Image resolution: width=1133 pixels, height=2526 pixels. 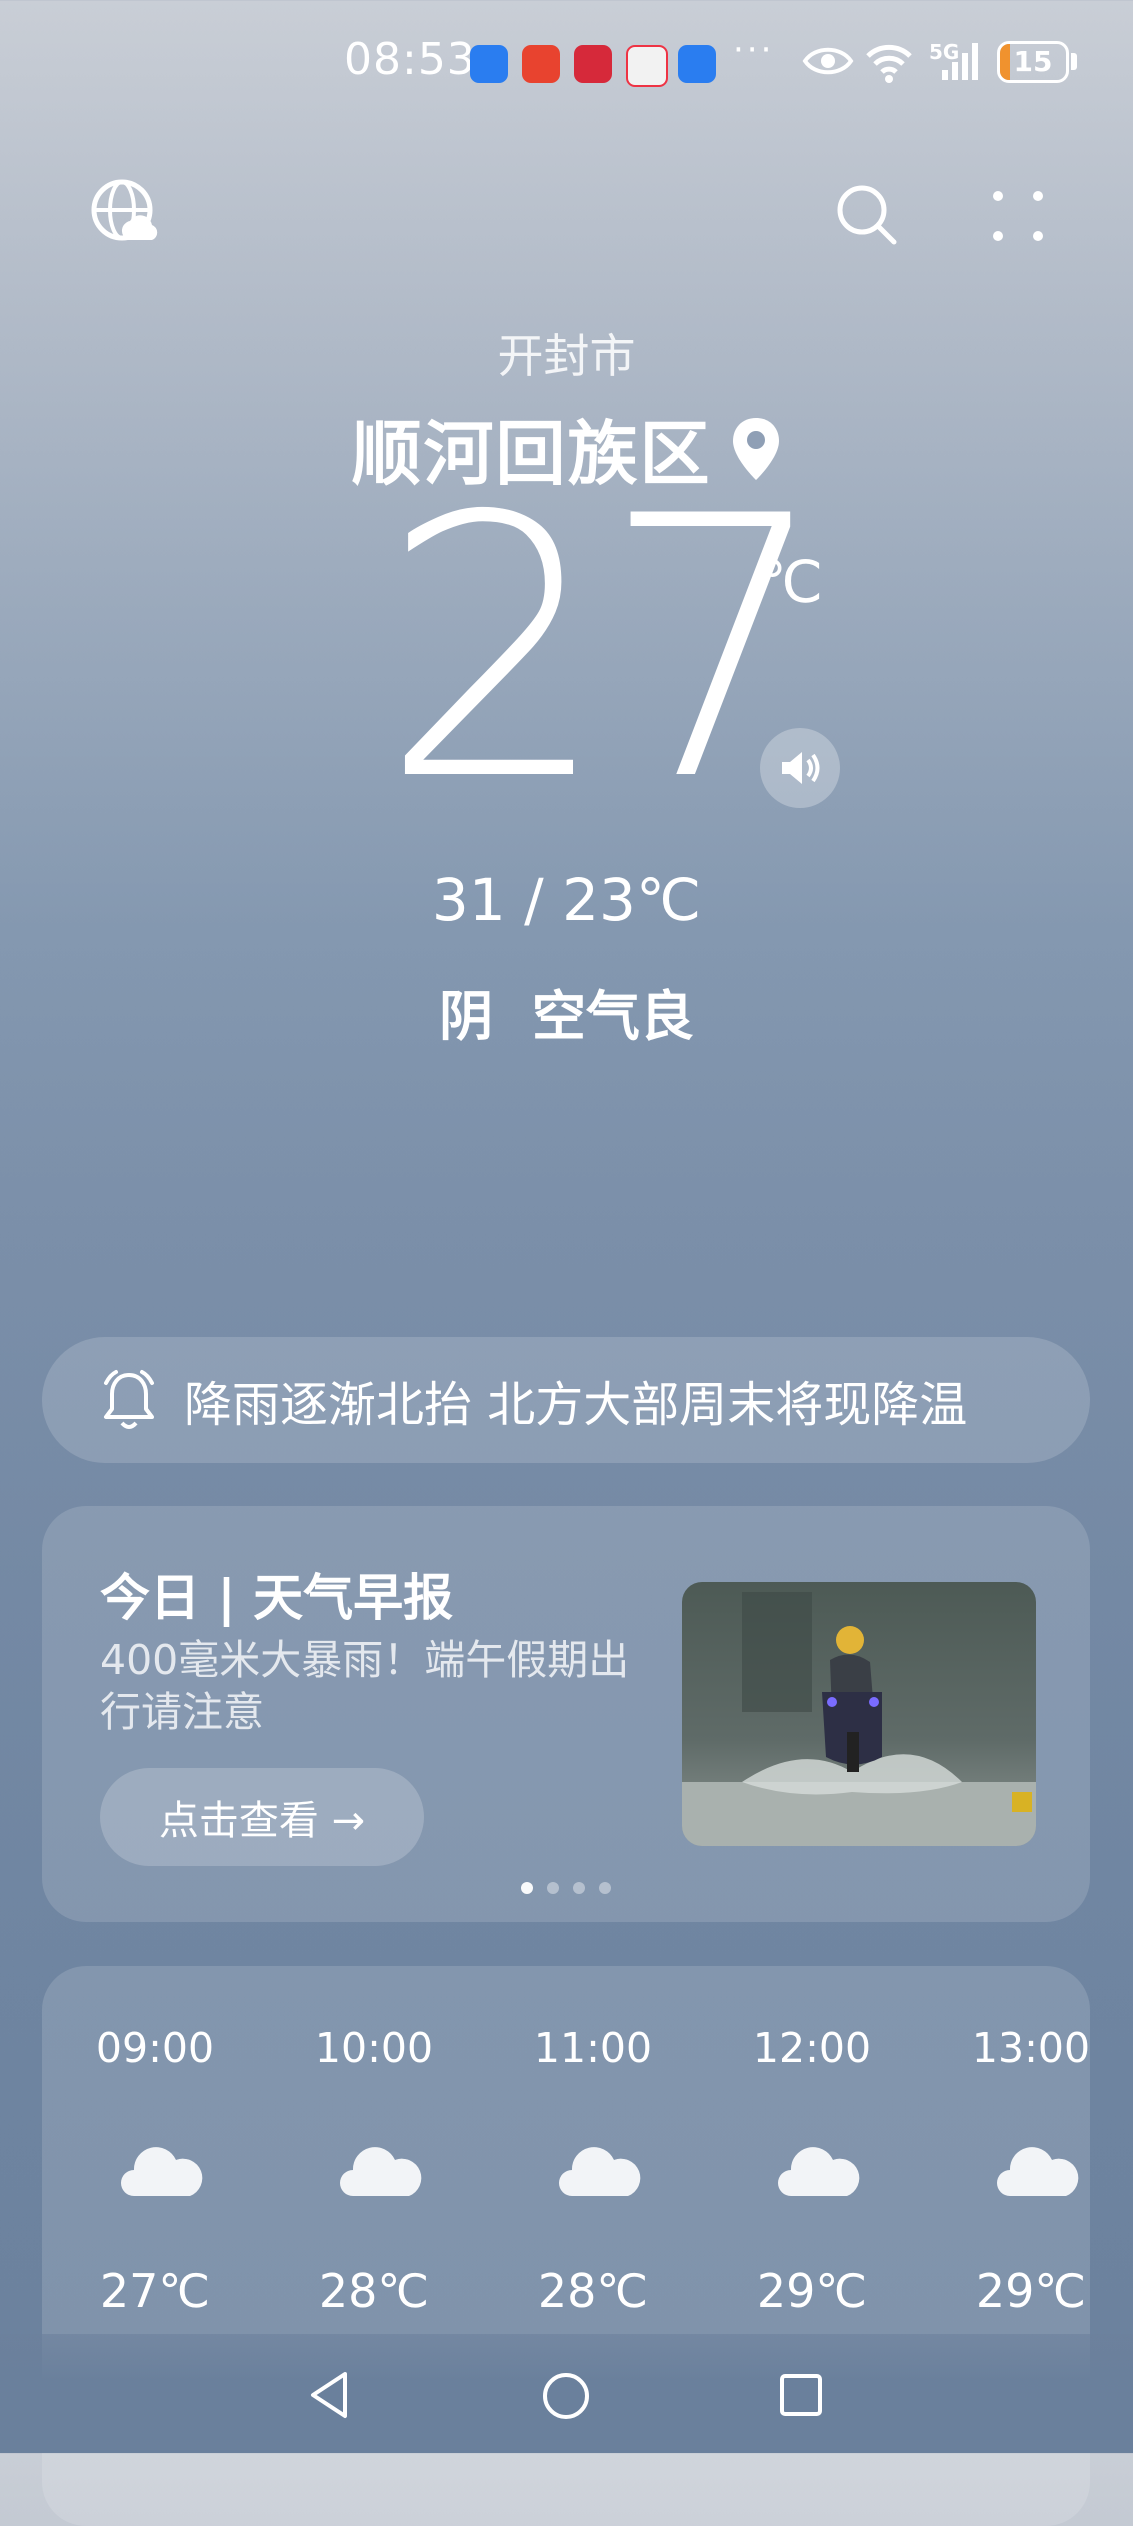 I want to click on alert-text: 降雨逐渐北抬 北方大部周末将现降温, so click(x=576, y=1405).